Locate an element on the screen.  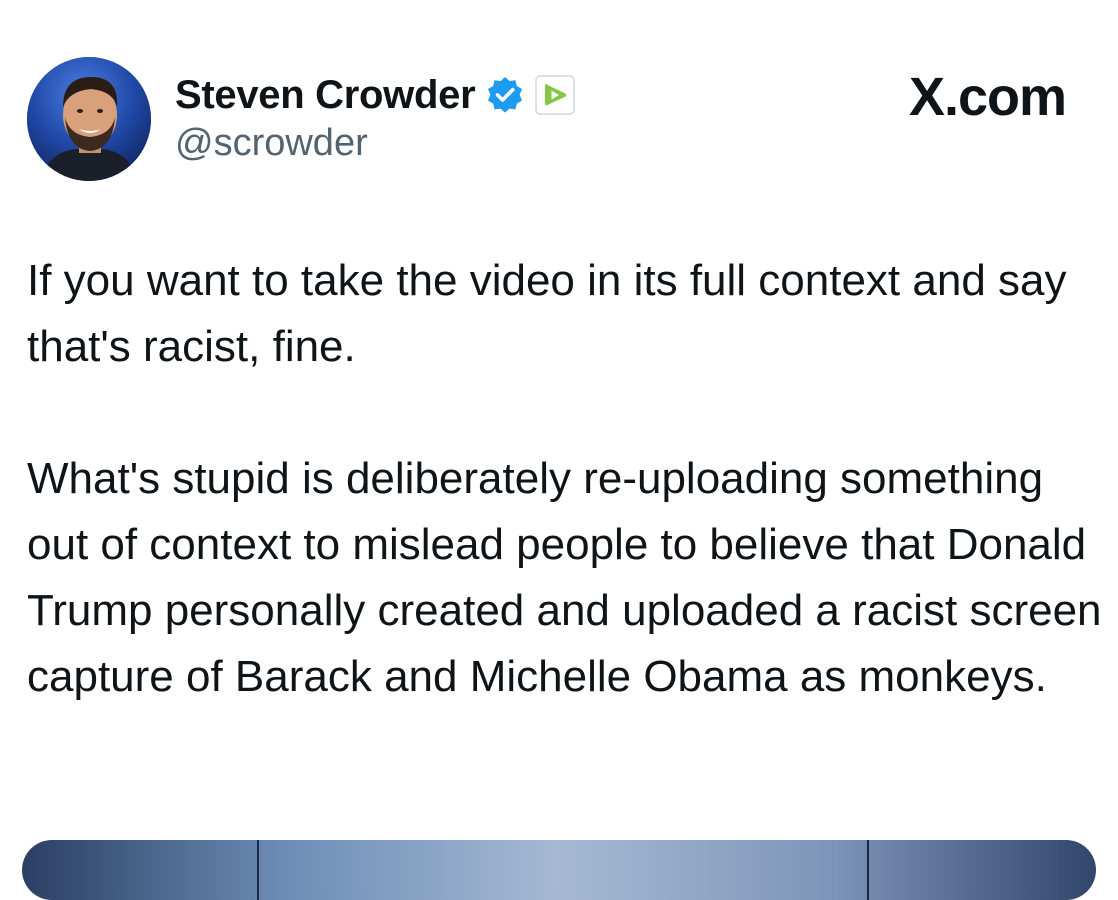
verified-badge-icon is located at coordinates (505, 95).